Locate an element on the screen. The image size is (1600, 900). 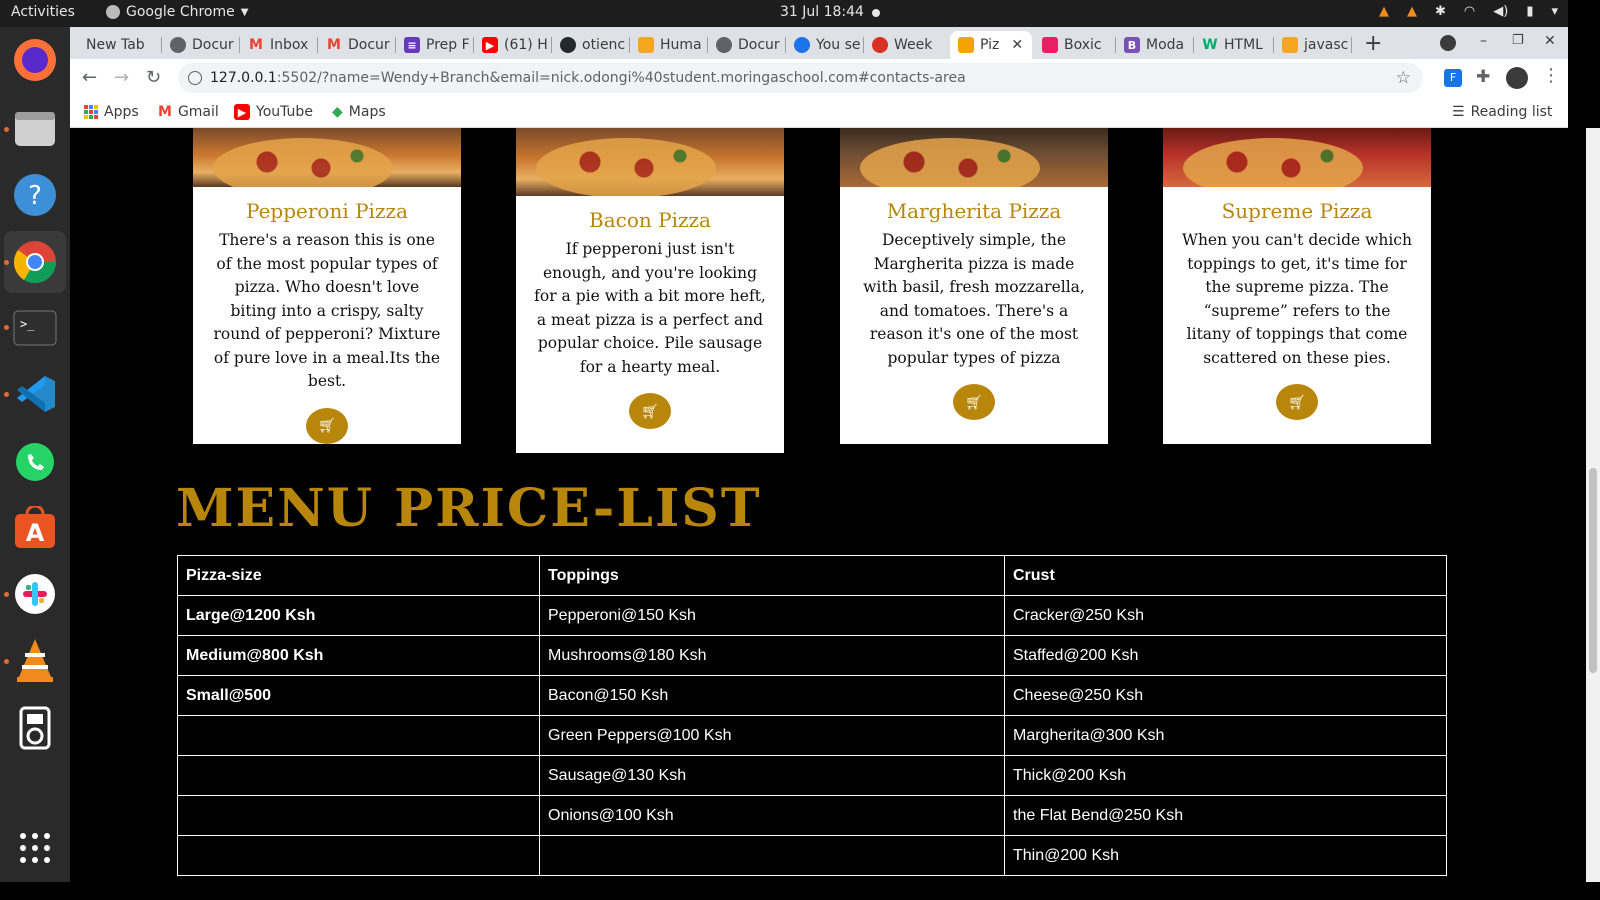
tab-new-tab: New Tab is located at coordinates (120, 45).